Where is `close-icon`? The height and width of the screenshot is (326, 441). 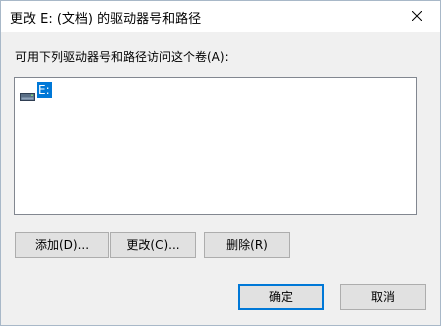 close-icon is located at coordinates (417, 16).